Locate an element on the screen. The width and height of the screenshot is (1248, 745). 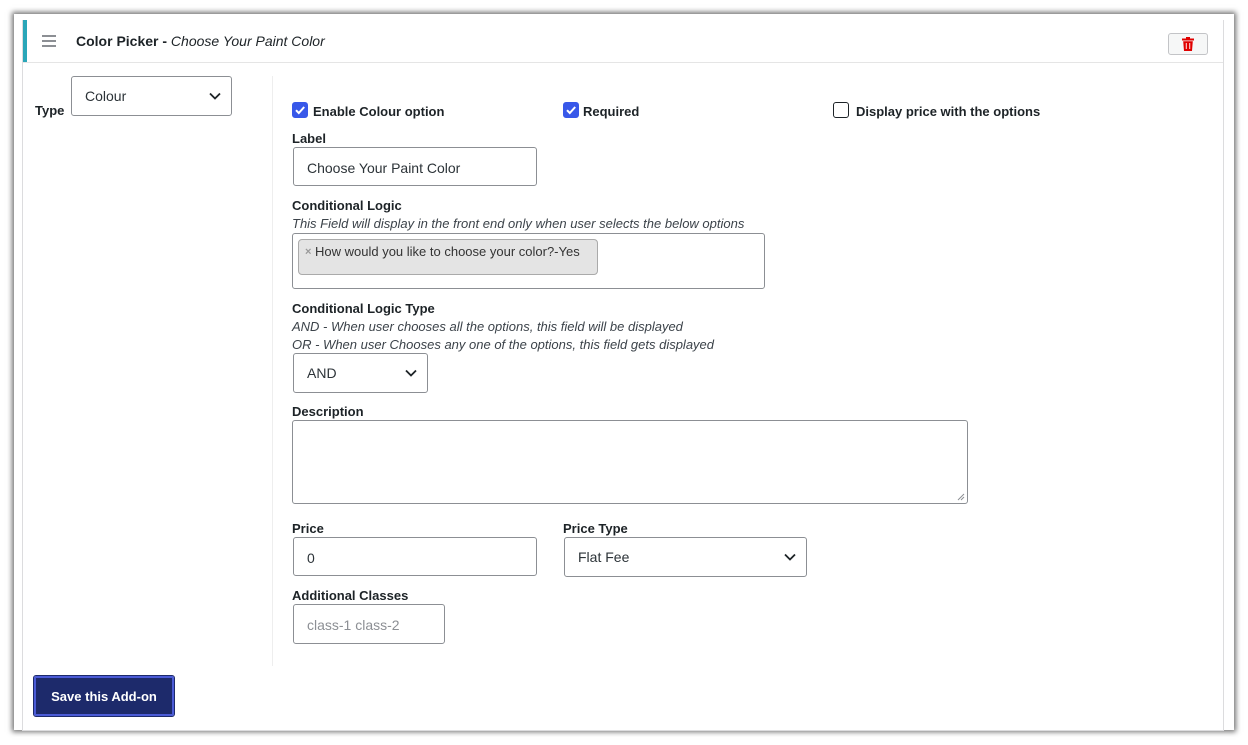
display-price-checkbox is located at coordinates (841, 110).